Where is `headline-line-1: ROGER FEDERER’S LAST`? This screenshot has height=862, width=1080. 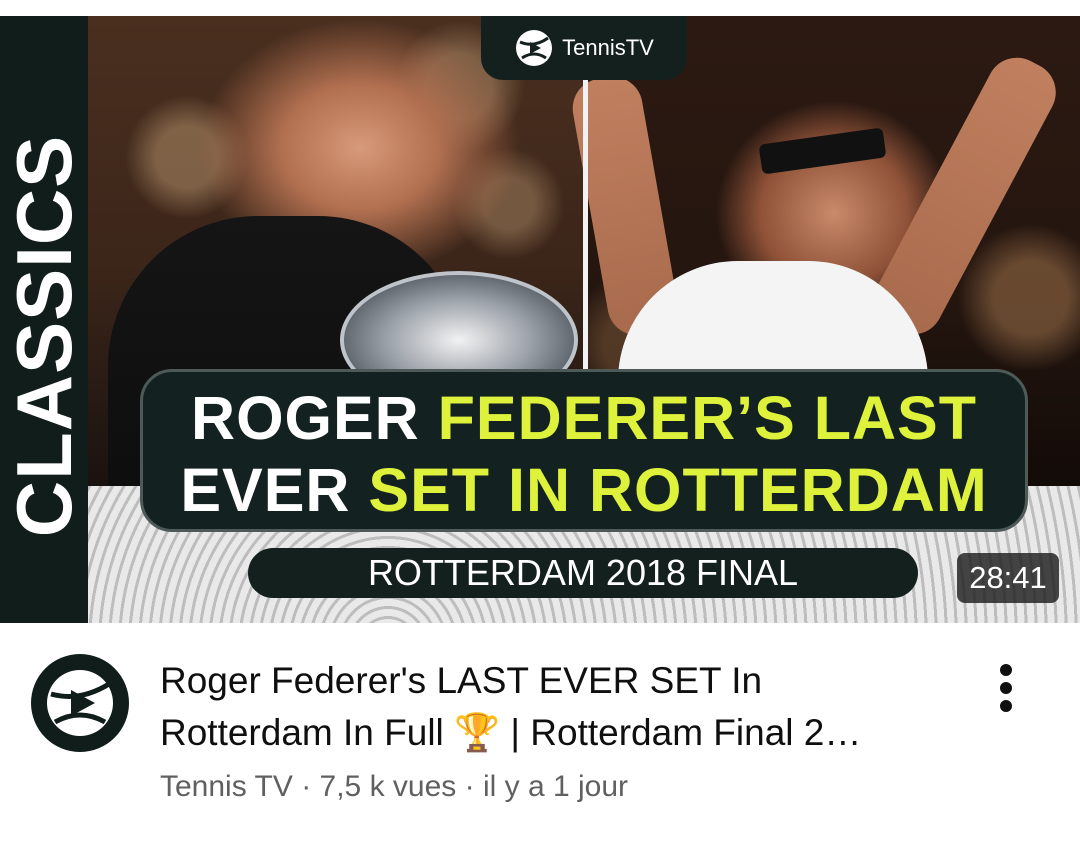
headline-line-1: ROGER FEDERER’S LAST is located at coordinates (584, 418).